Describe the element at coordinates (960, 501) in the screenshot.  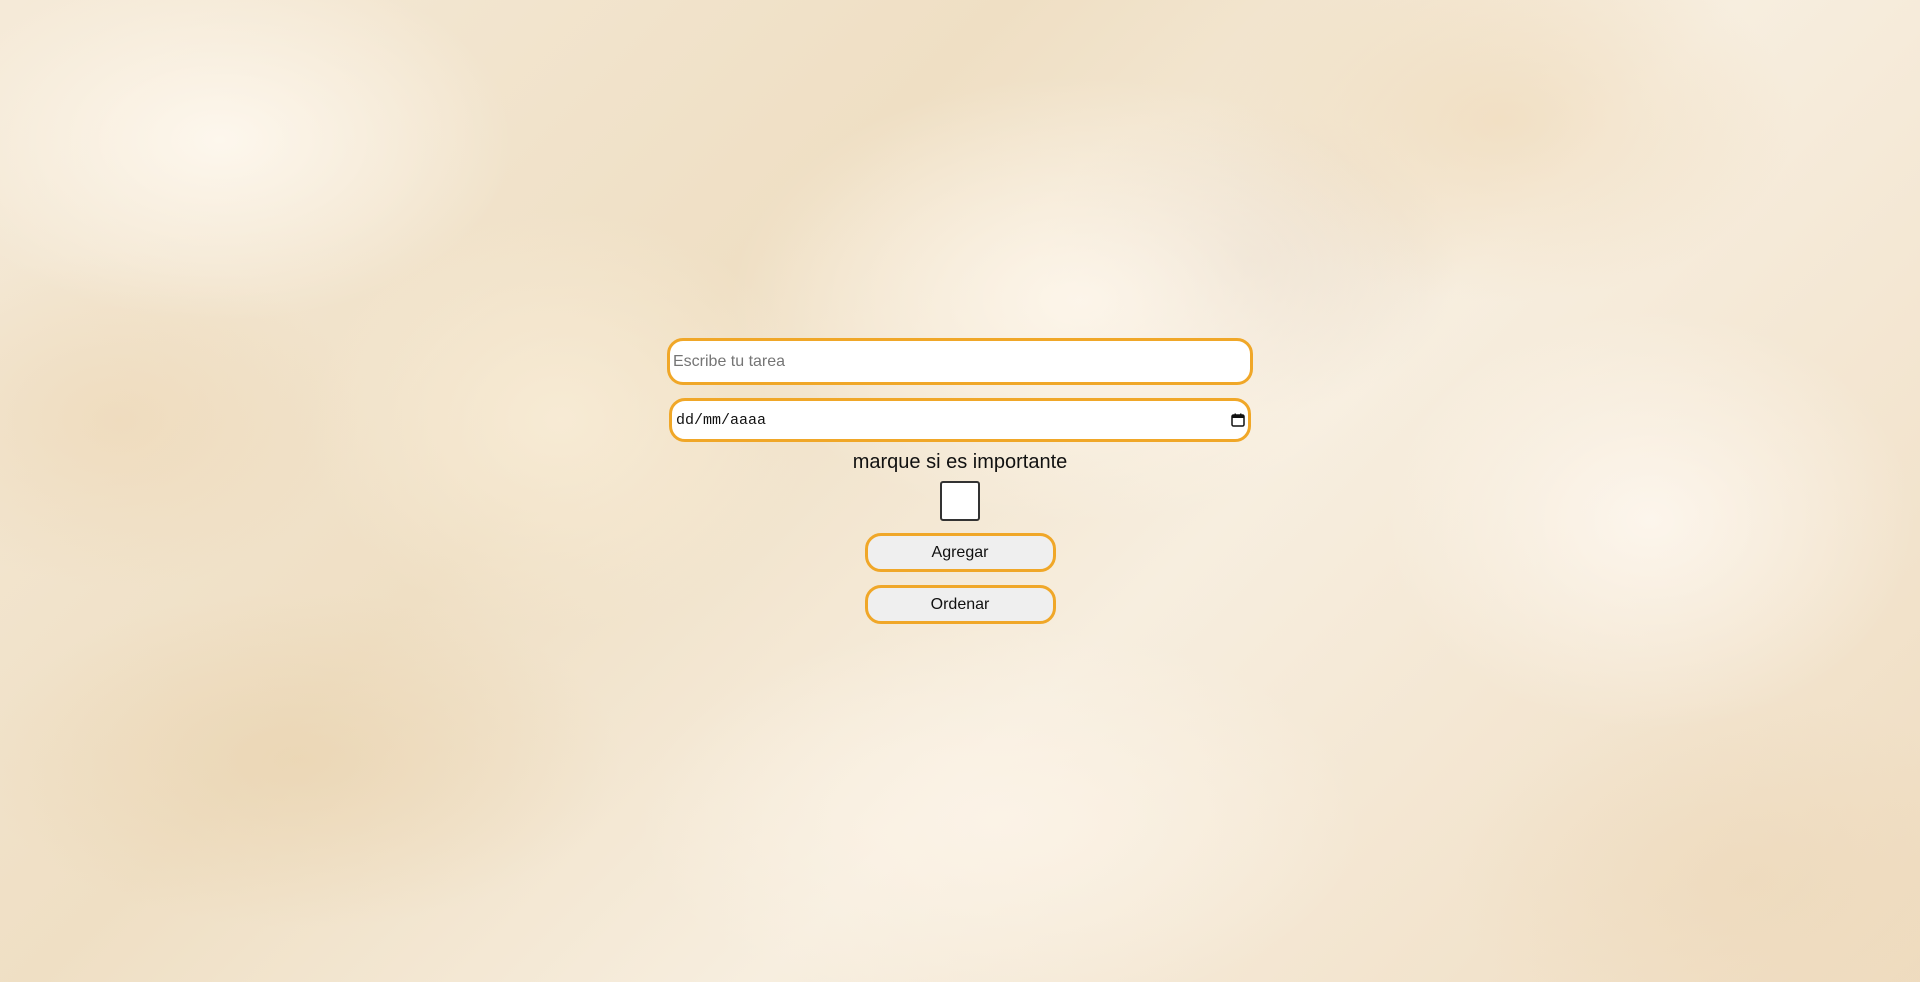
I see `importance-checkbox` at that location.